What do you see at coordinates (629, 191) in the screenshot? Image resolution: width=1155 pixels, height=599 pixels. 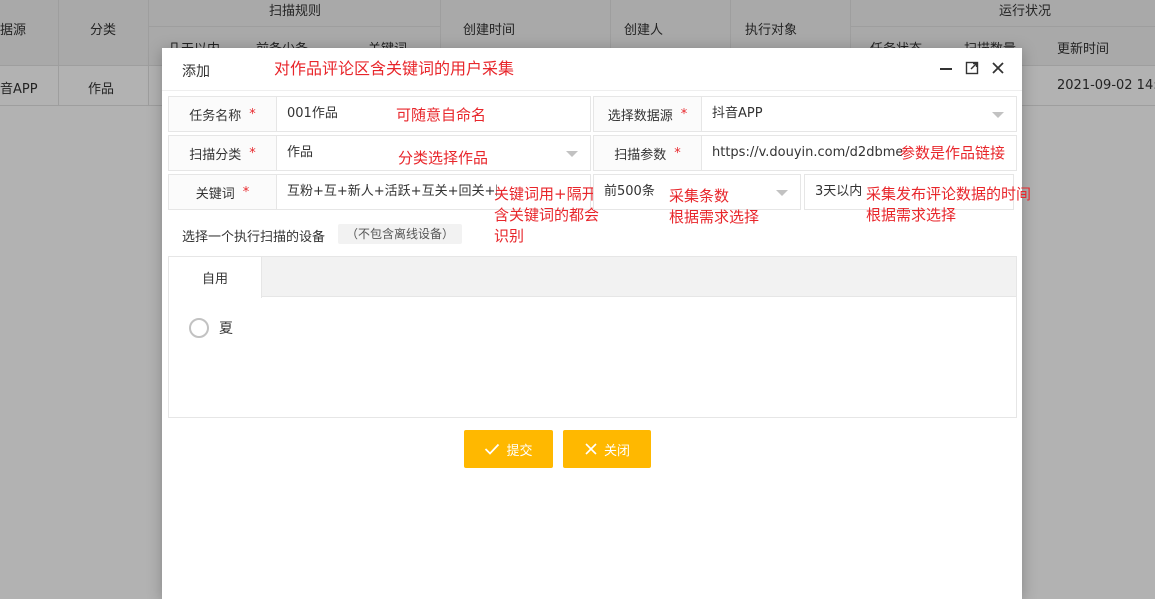 I see `count-value: 前500条` at bounding box center [629, 191].